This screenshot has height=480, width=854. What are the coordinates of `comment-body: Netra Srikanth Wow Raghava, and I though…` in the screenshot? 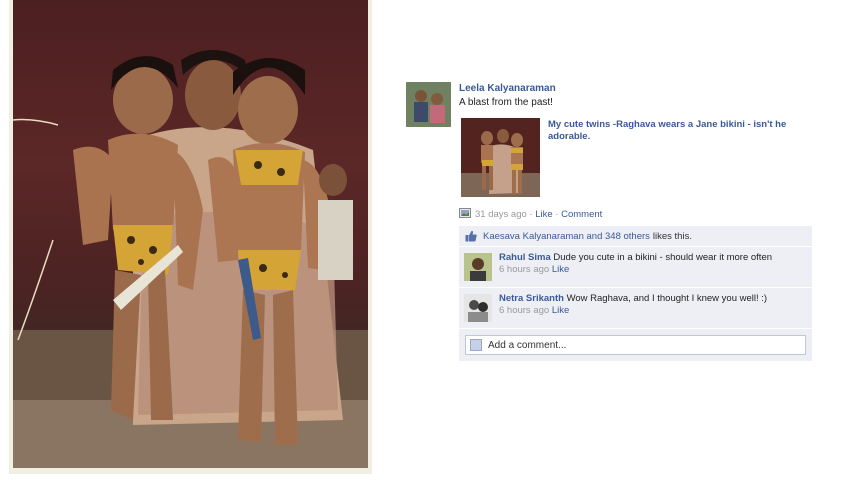 It's located at (652, 298).